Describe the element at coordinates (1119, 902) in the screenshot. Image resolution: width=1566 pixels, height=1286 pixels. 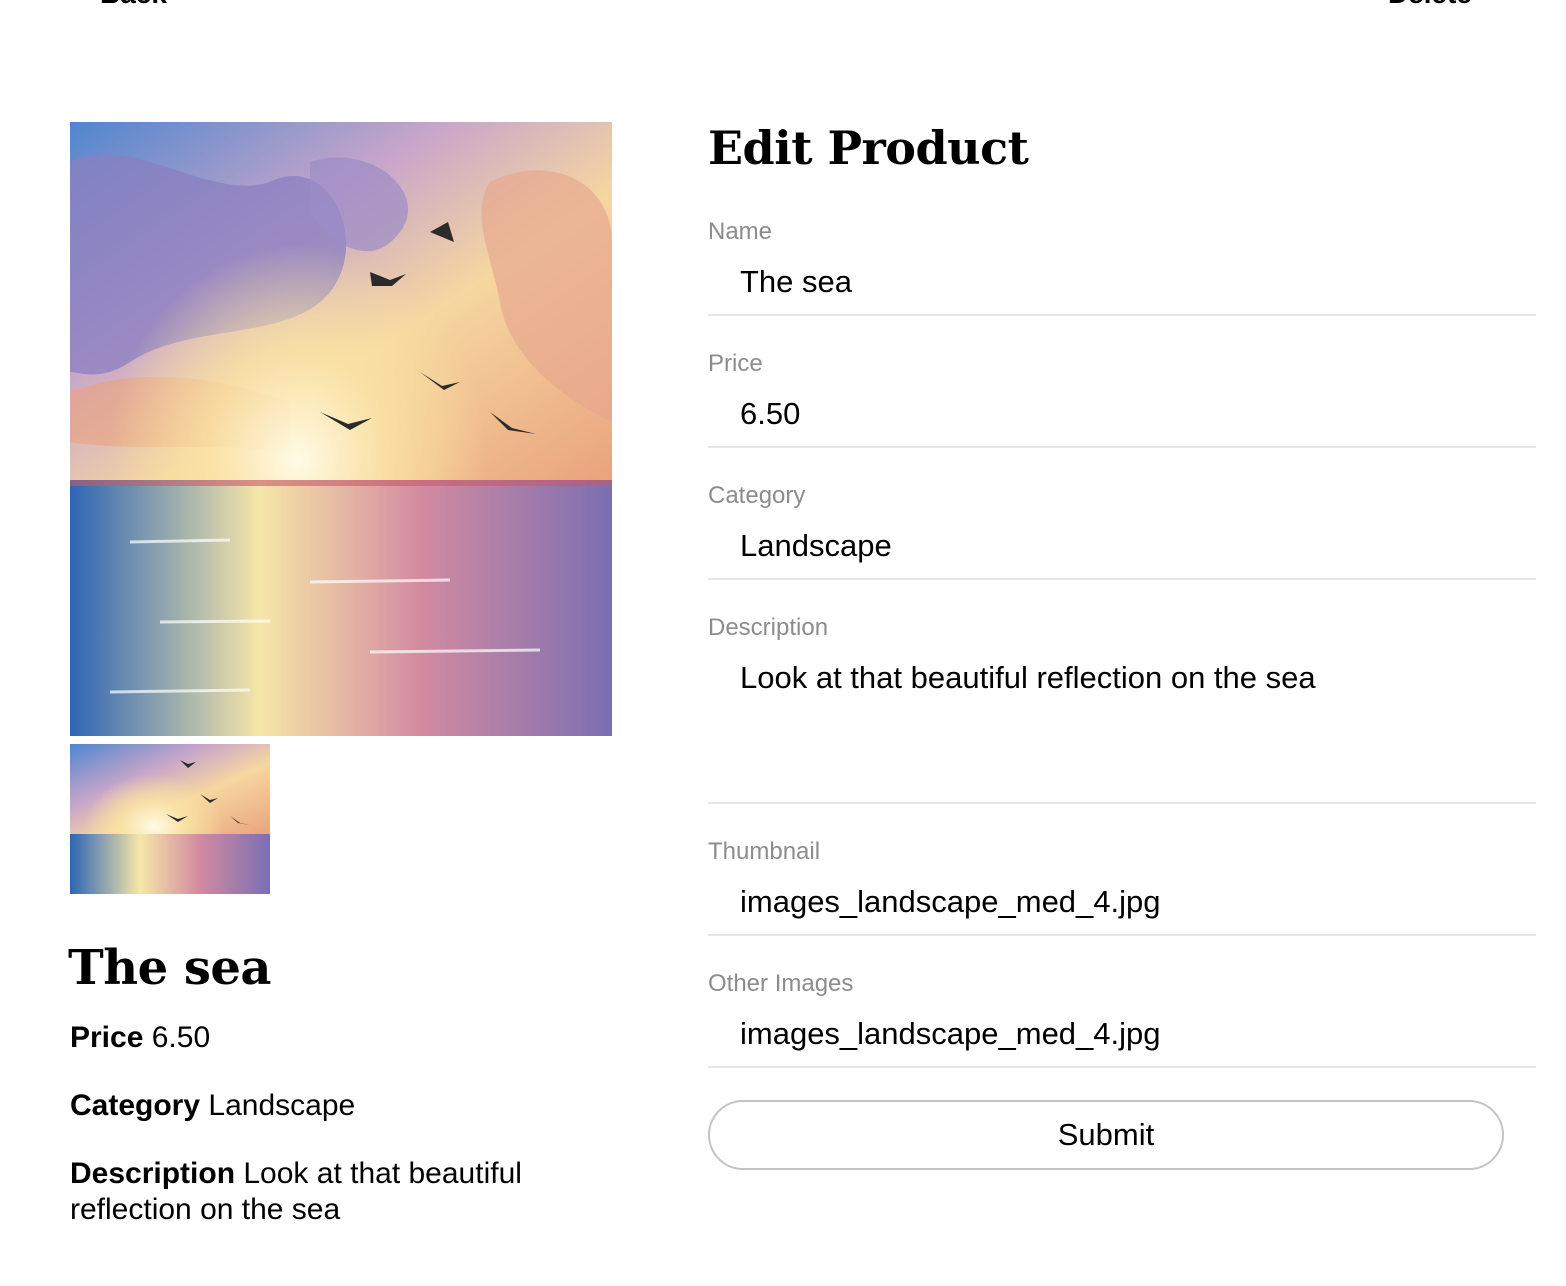
I see `thumbnail-input` at that location.